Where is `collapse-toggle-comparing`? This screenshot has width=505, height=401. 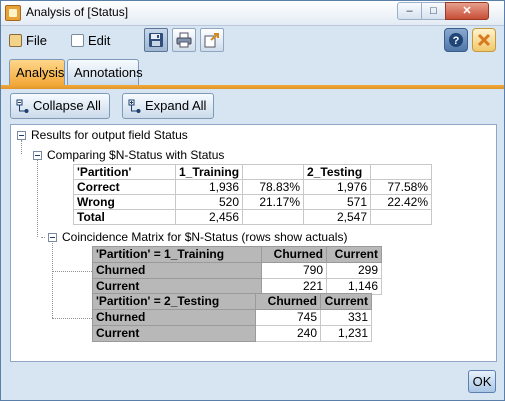
collapse-toggle-comparing is located at coordinates (37, 155).